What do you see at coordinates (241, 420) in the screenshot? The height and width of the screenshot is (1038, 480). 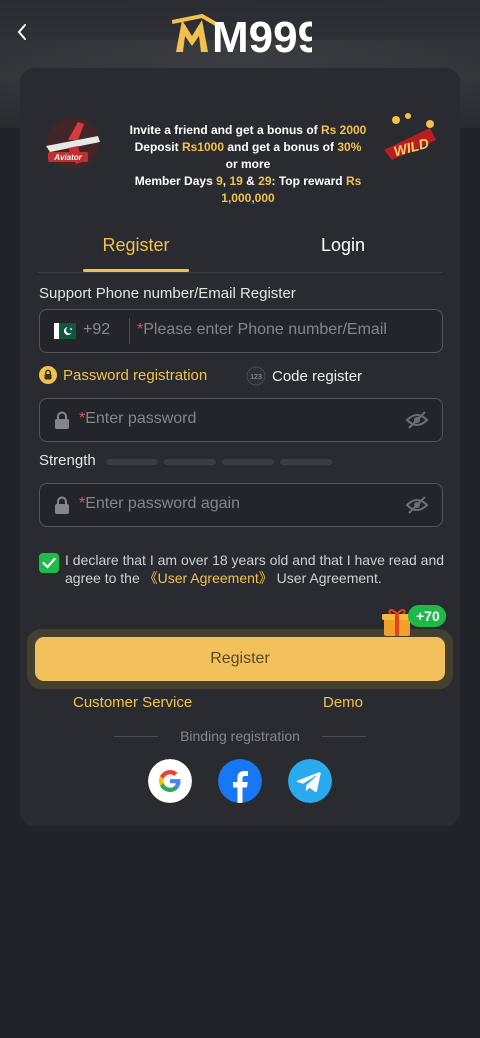 I see `password-field: *Enter password` at bounding box center [241, 420].